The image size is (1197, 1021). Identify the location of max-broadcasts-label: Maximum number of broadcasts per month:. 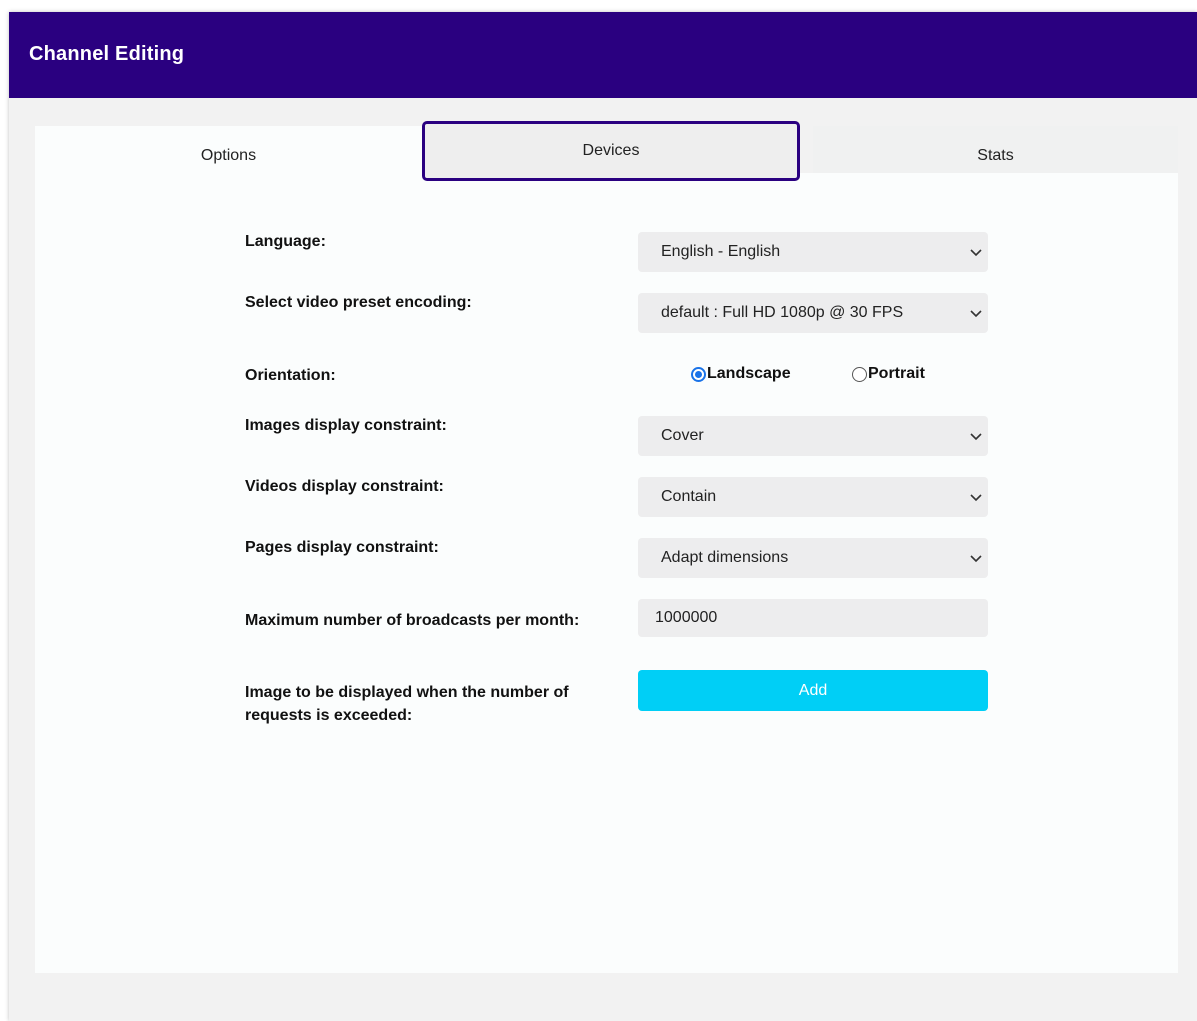
(412, 620).